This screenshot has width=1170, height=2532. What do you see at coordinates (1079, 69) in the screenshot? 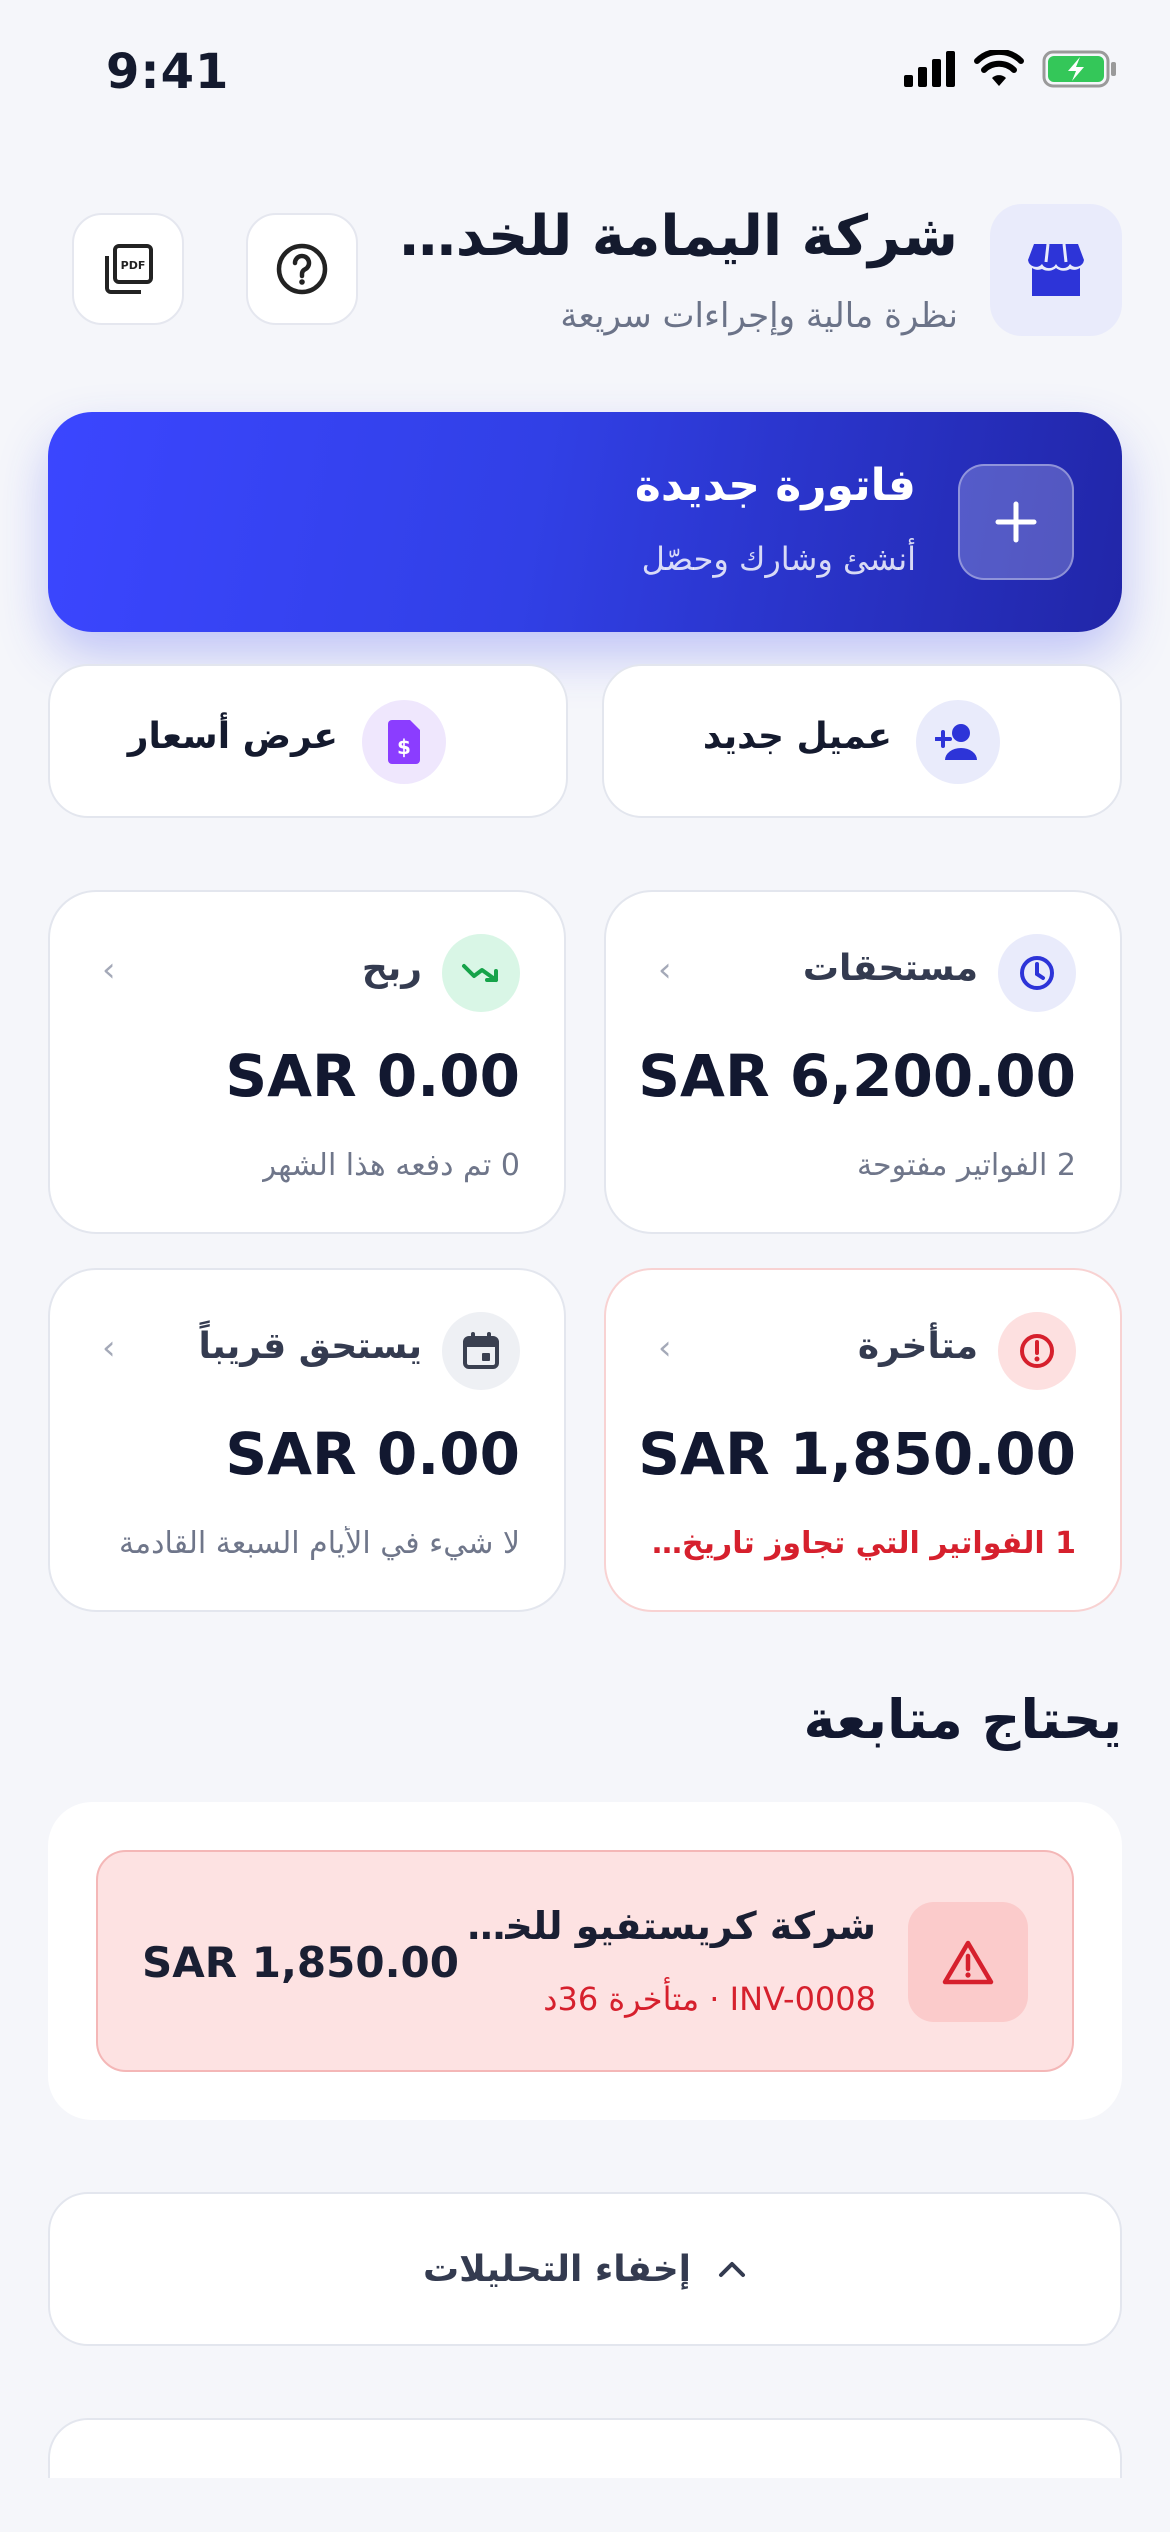
I see `battery-charging-icon` at bounding box center [1079, 69].